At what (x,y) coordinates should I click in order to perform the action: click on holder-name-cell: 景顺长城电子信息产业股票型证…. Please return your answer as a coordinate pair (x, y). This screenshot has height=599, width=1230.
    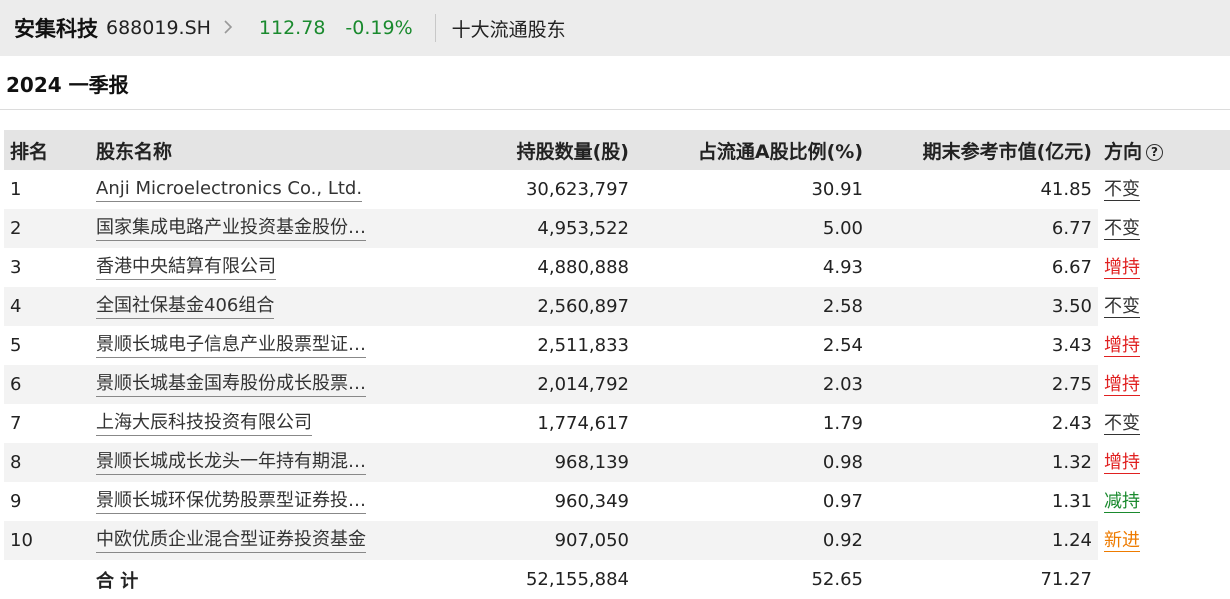
    Looking at the image, I should click on (264, 345).